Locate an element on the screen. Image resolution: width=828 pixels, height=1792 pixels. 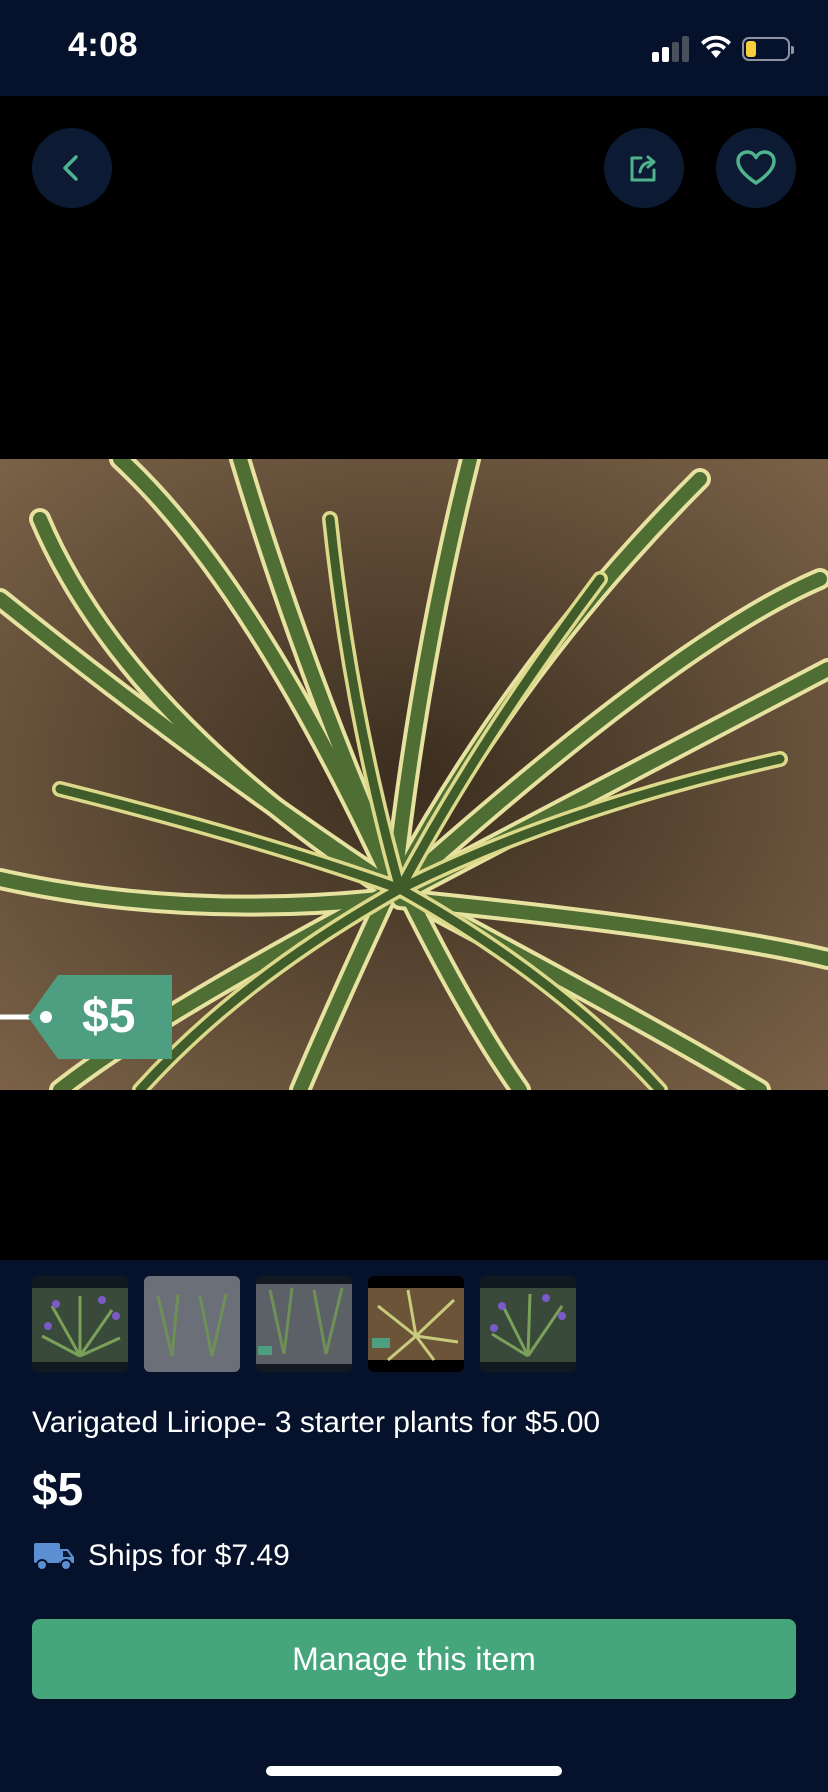
chevron-left-icon is located at coordinates (70, 168).